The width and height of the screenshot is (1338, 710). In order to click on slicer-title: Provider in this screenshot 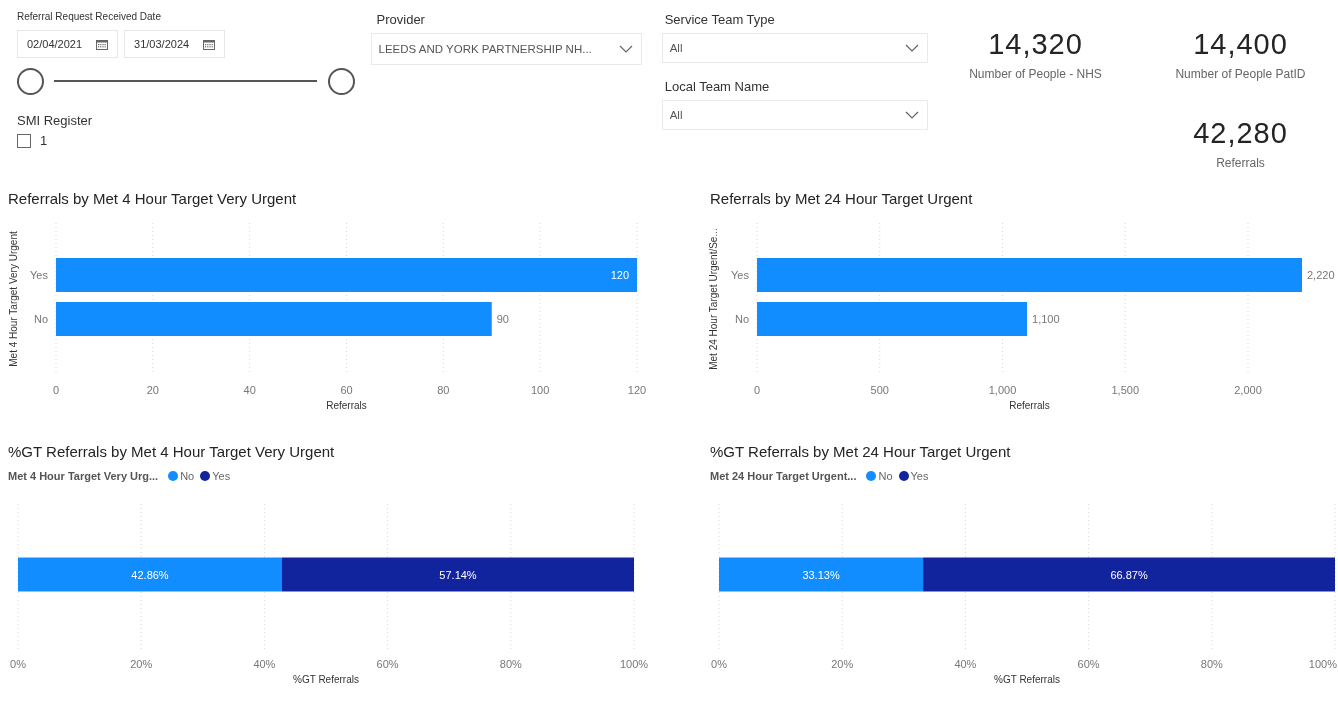, I will do `click(401, 19)`.